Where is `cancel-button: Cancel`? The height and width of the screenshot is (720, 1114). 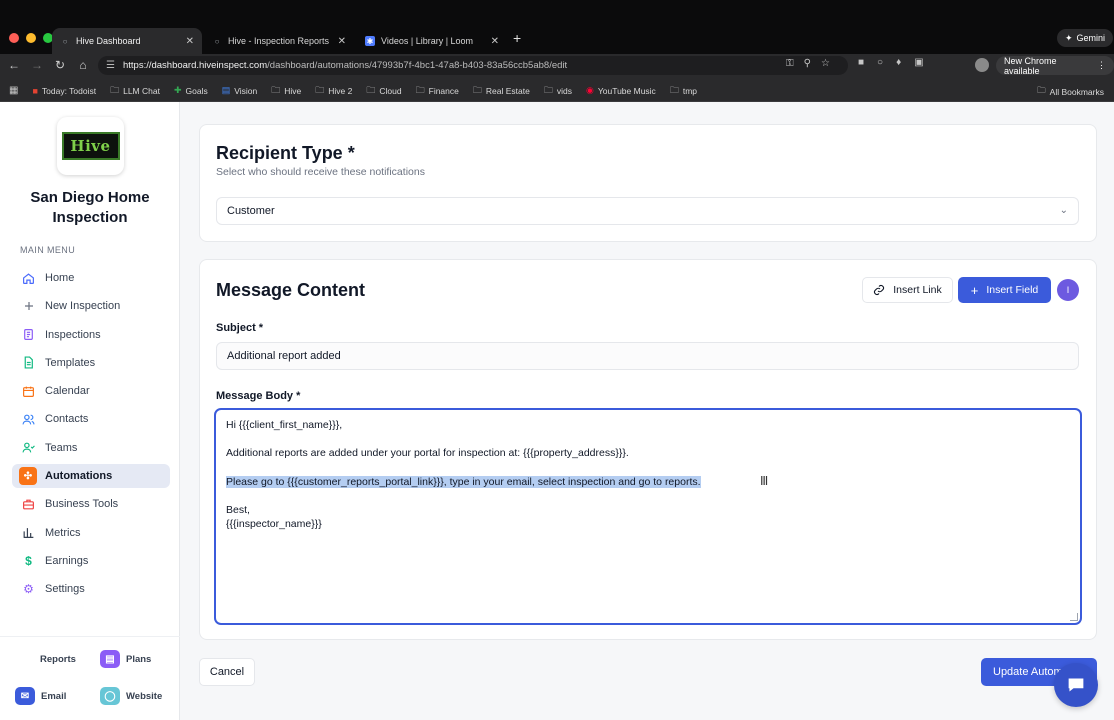 cancel-button: Cancel is located at coordinates (227, 672).